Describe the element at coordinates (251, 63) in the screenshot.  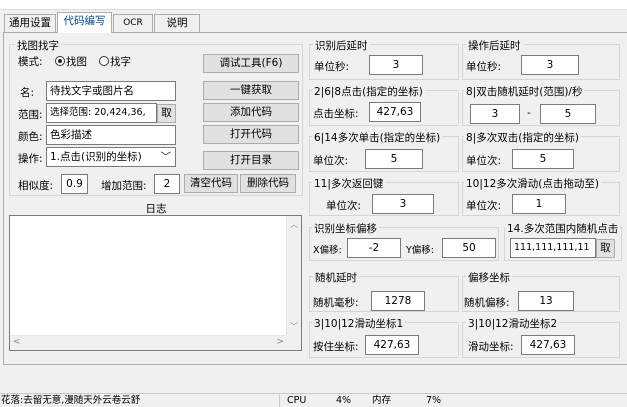
I see `debug-tool-button: 调试工具(F6)` at that location.